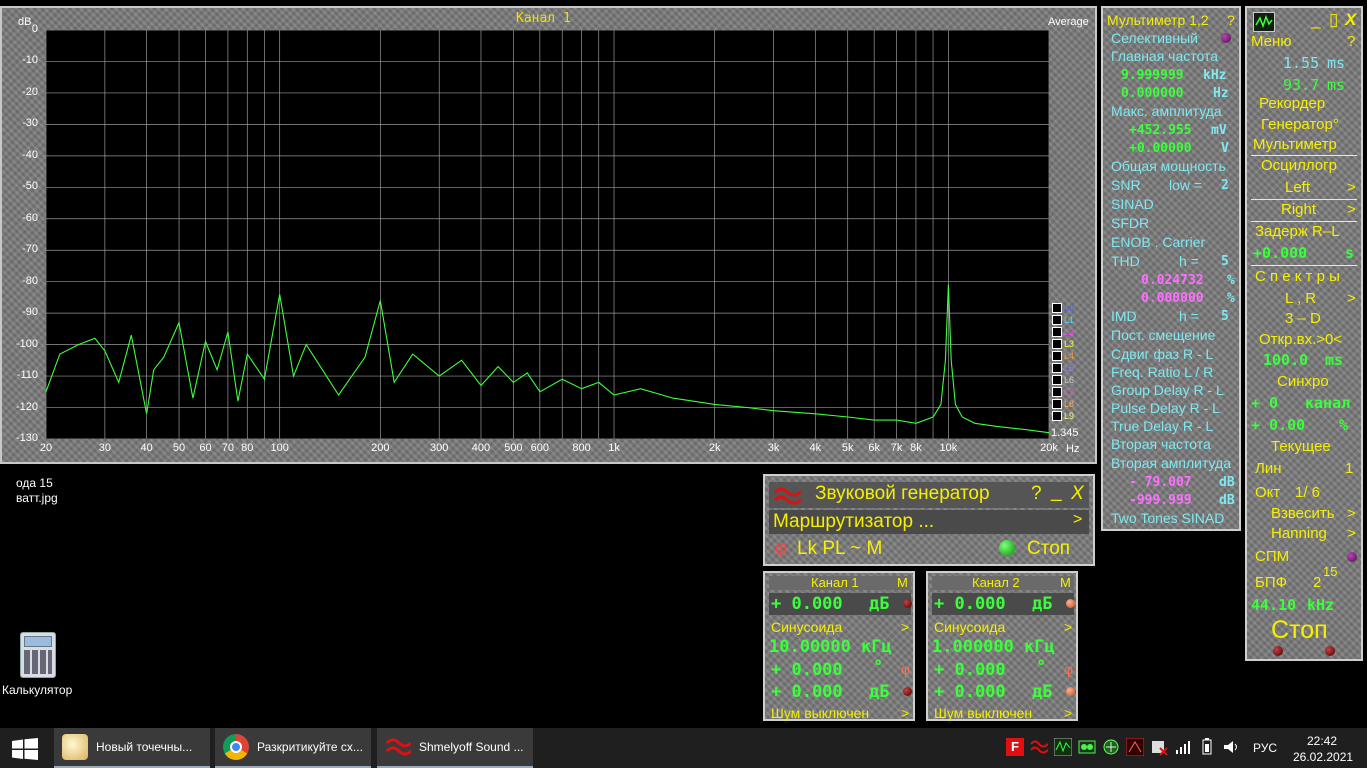  Describe the element at coordinates (1168, 166) in the screenshot. I see `total-power-label: Общая мощность` at that location.